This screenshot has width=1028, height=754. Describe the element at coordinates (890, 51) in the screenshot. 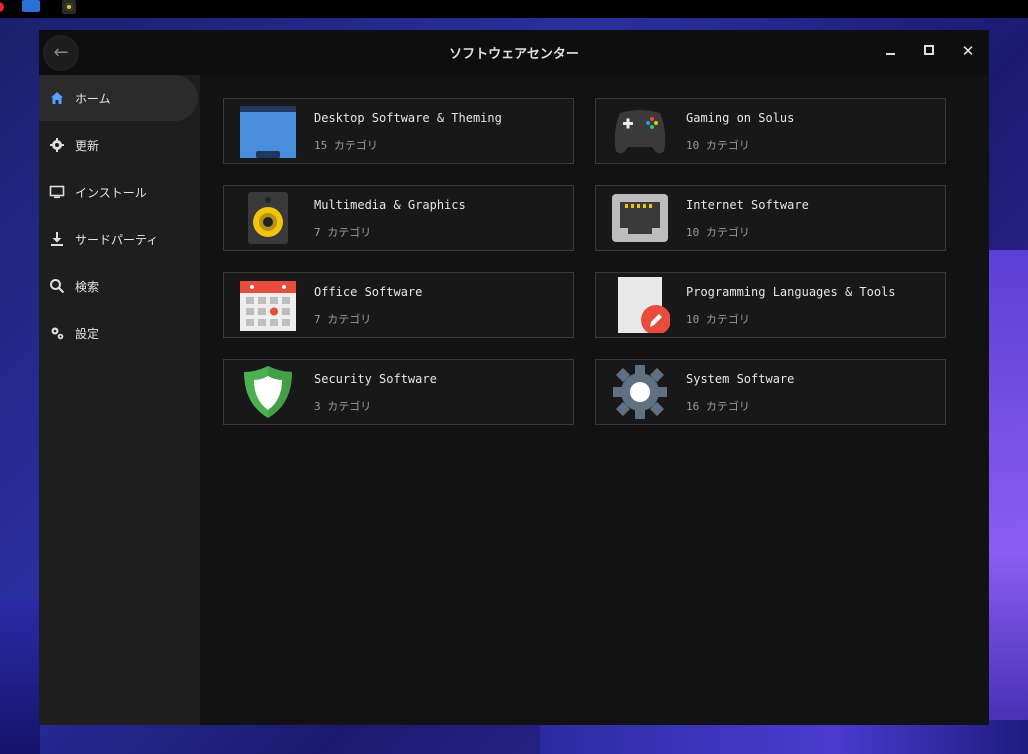

I see `minimize-button` at that location.